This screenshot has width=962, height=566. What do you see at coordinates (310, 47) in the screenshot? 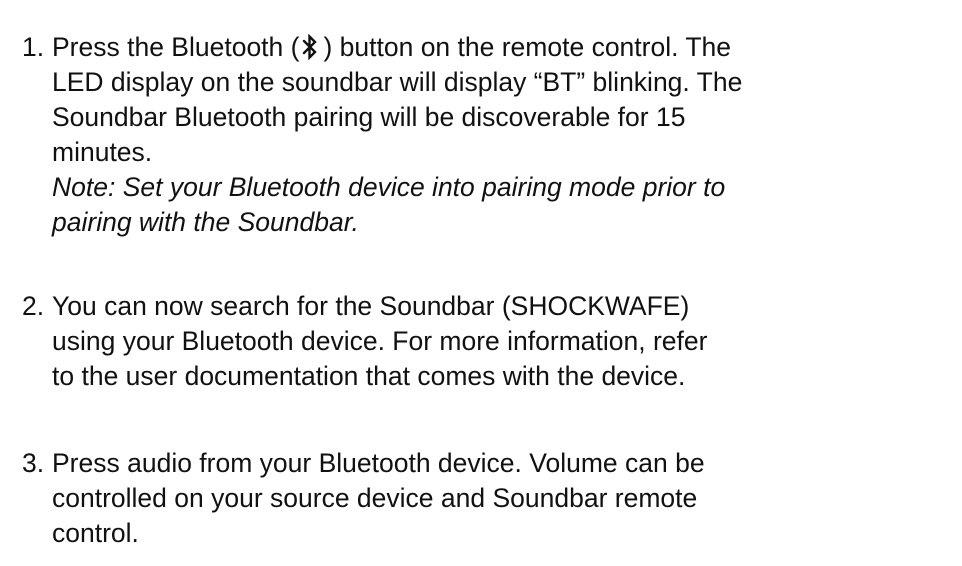
I see `bluetooth-icon` at bounding box center [310, 47].